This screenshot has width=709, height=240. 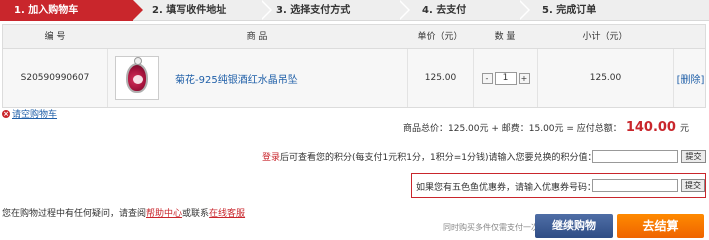 I want to click on grand-total-unit: 元, so click(x=684, y=129).